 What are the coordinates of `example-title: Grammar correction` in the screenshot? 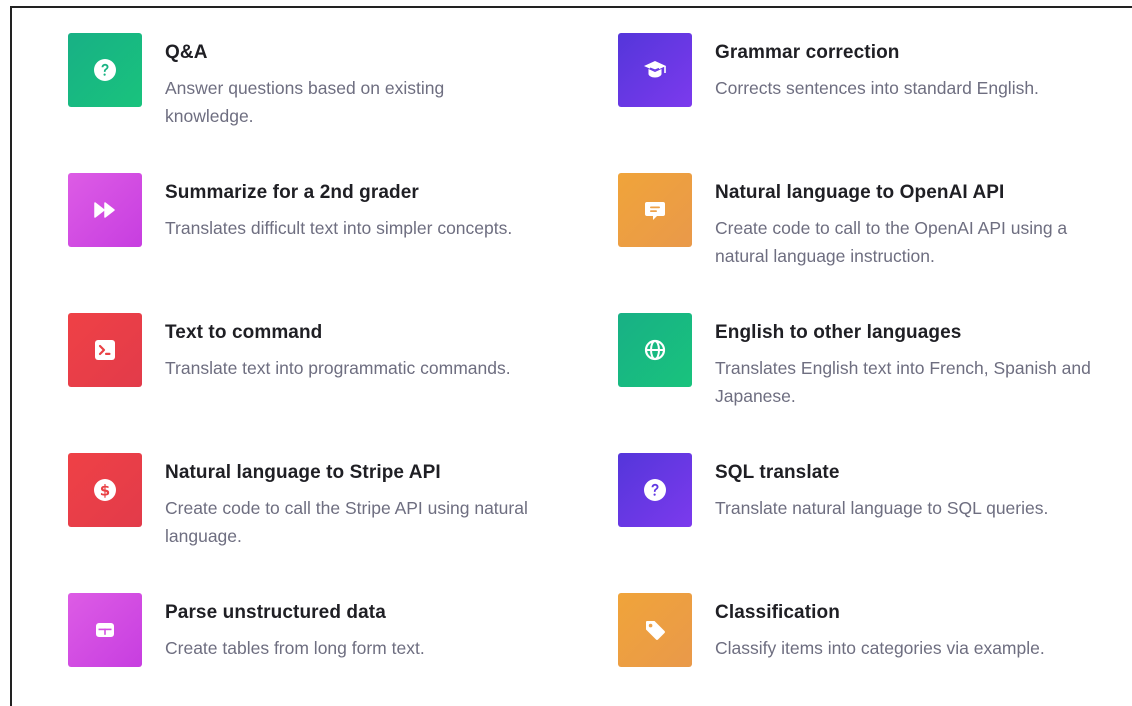 It's located at (807, 52).